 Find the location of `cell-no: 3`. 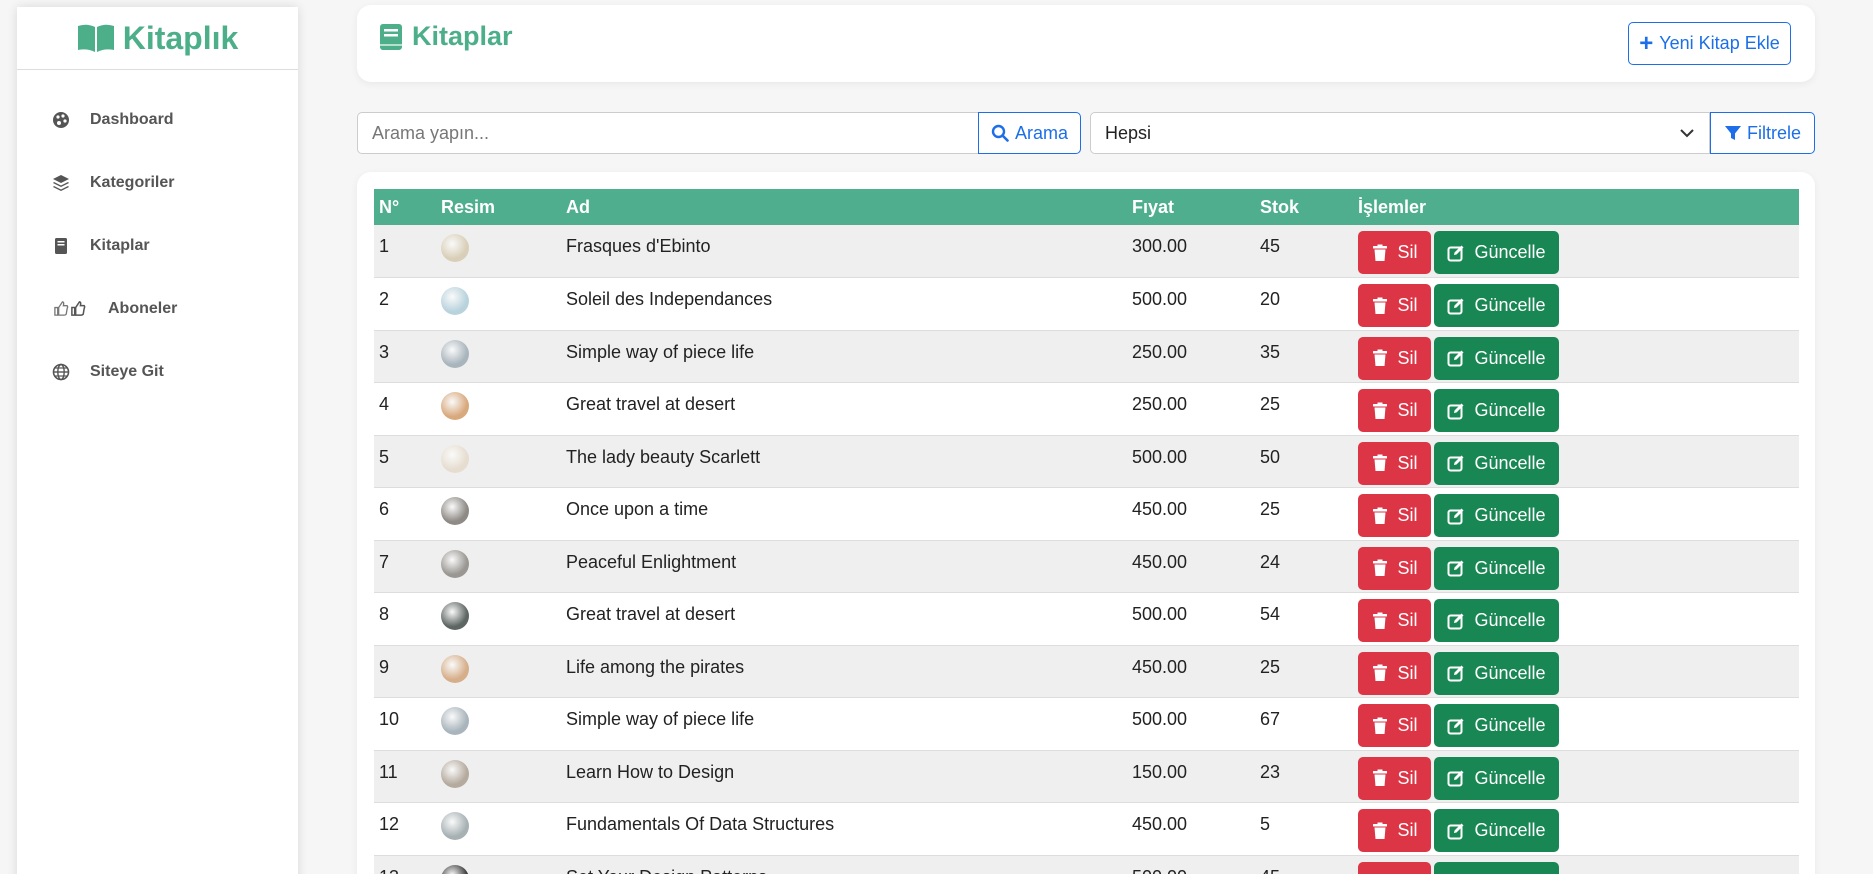

cell-no: 3 is located at coordinates (384, 351).